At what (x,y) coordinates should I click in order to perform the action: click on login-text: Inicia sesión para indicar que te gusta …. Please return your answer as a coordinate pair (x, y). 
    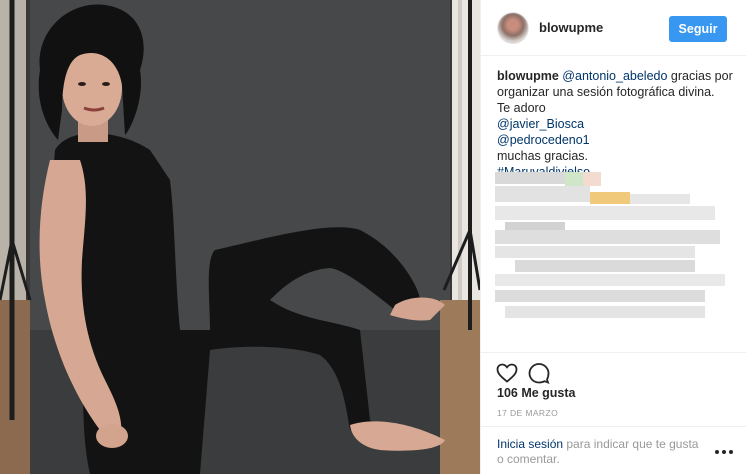
    Looking at the image, I should click on (602, 452).